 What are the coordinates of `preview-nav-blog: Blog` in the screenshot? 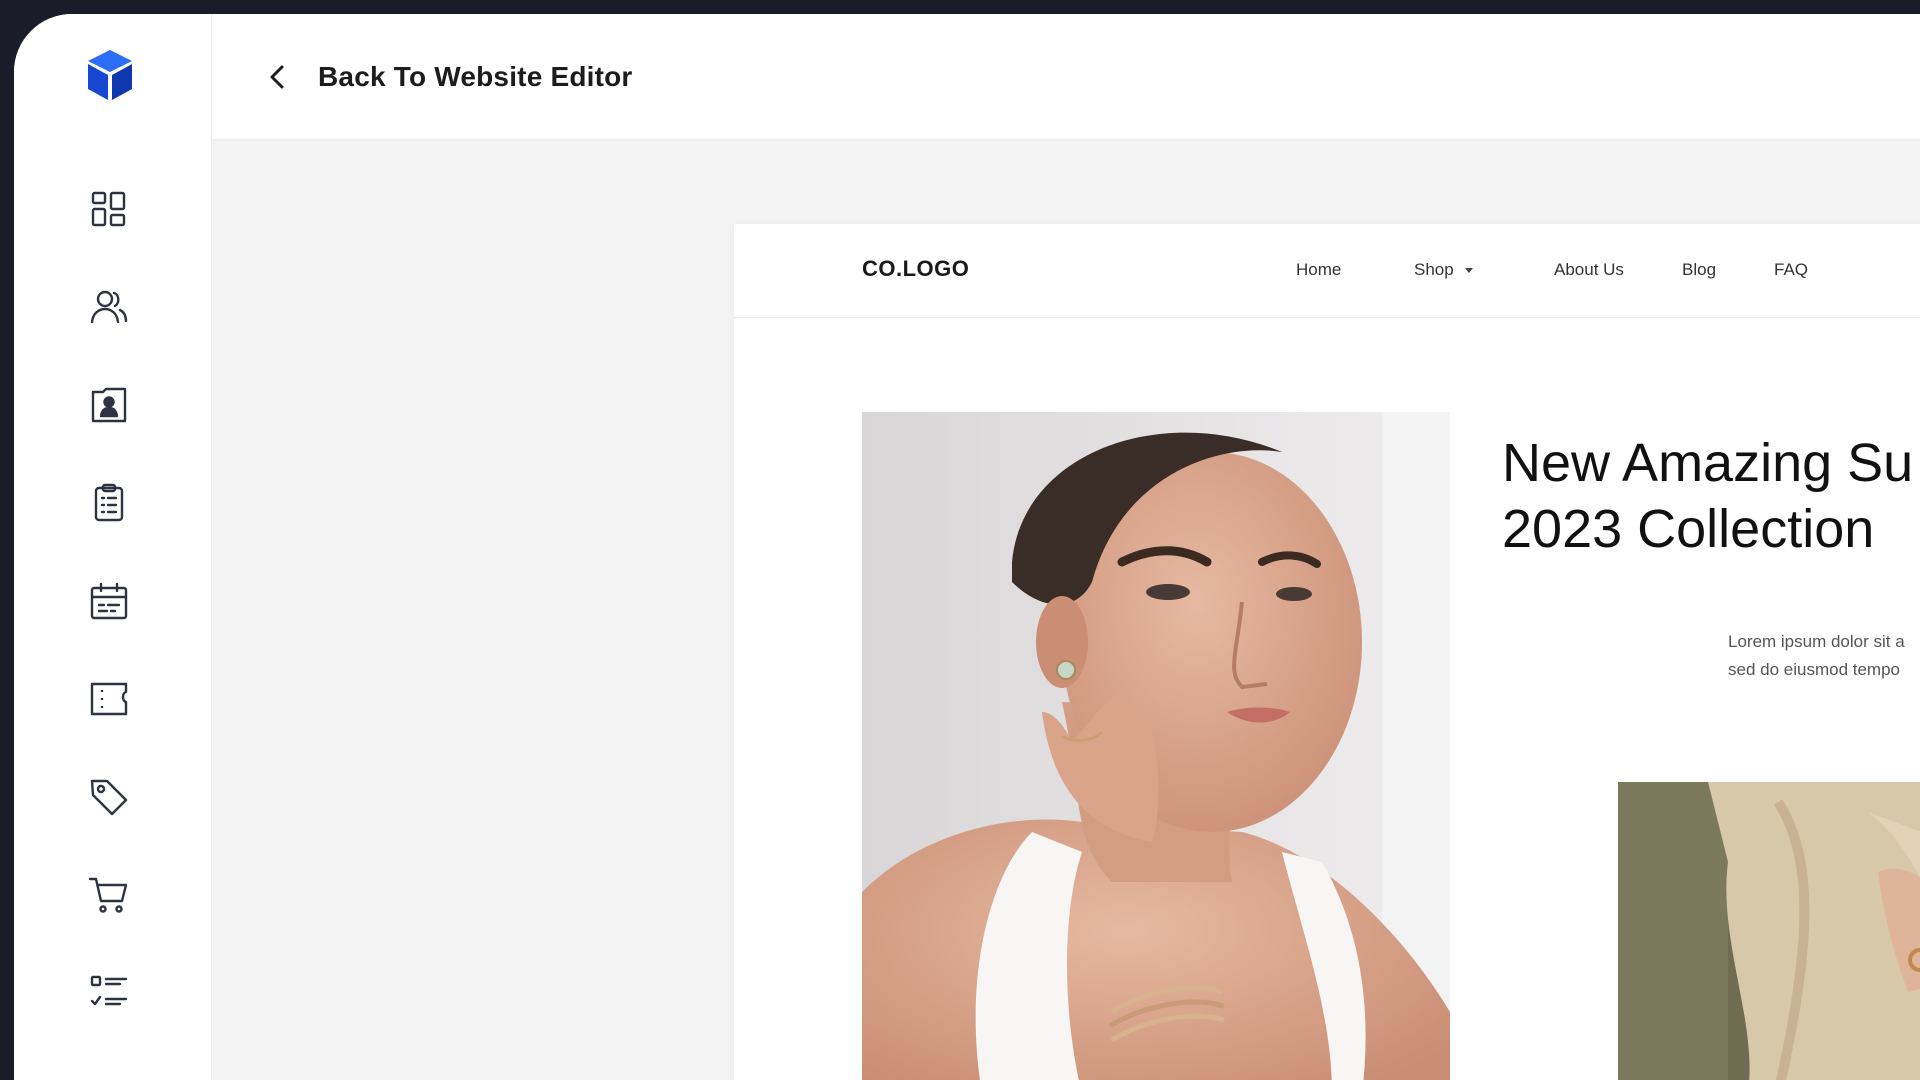 It's located at (1699, 270).